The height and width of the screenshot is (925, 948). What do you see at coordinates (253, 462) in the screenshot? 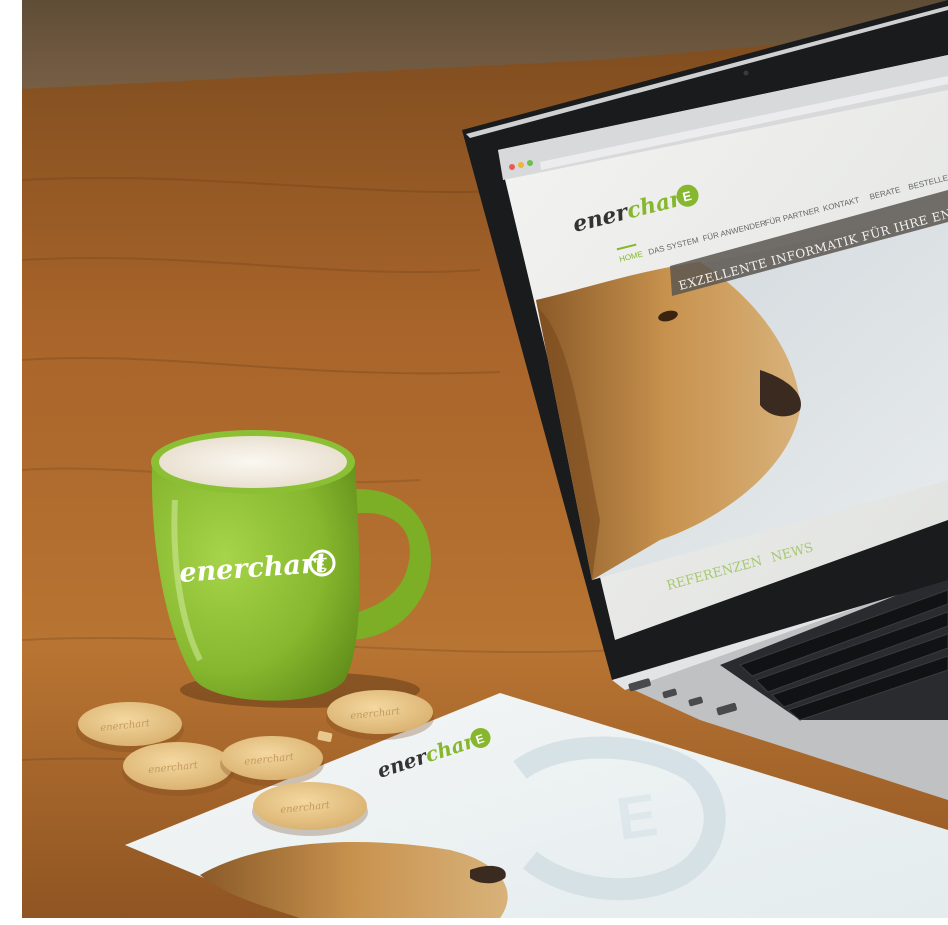
I see `cappuccino-foam` at bounding box center [253, 462].